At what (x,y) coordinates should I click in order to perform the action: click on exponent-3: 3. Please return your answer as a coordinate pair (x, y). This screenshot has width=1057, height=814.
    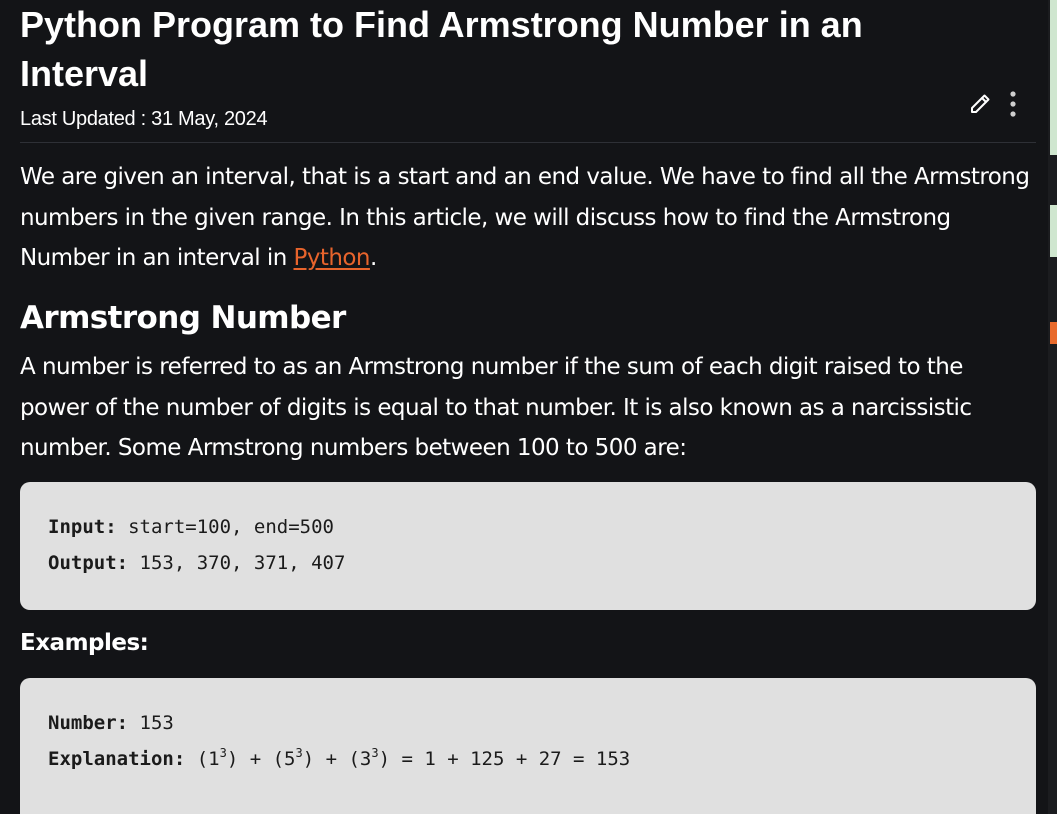
    Looking at the image, I should click on (375, 753).